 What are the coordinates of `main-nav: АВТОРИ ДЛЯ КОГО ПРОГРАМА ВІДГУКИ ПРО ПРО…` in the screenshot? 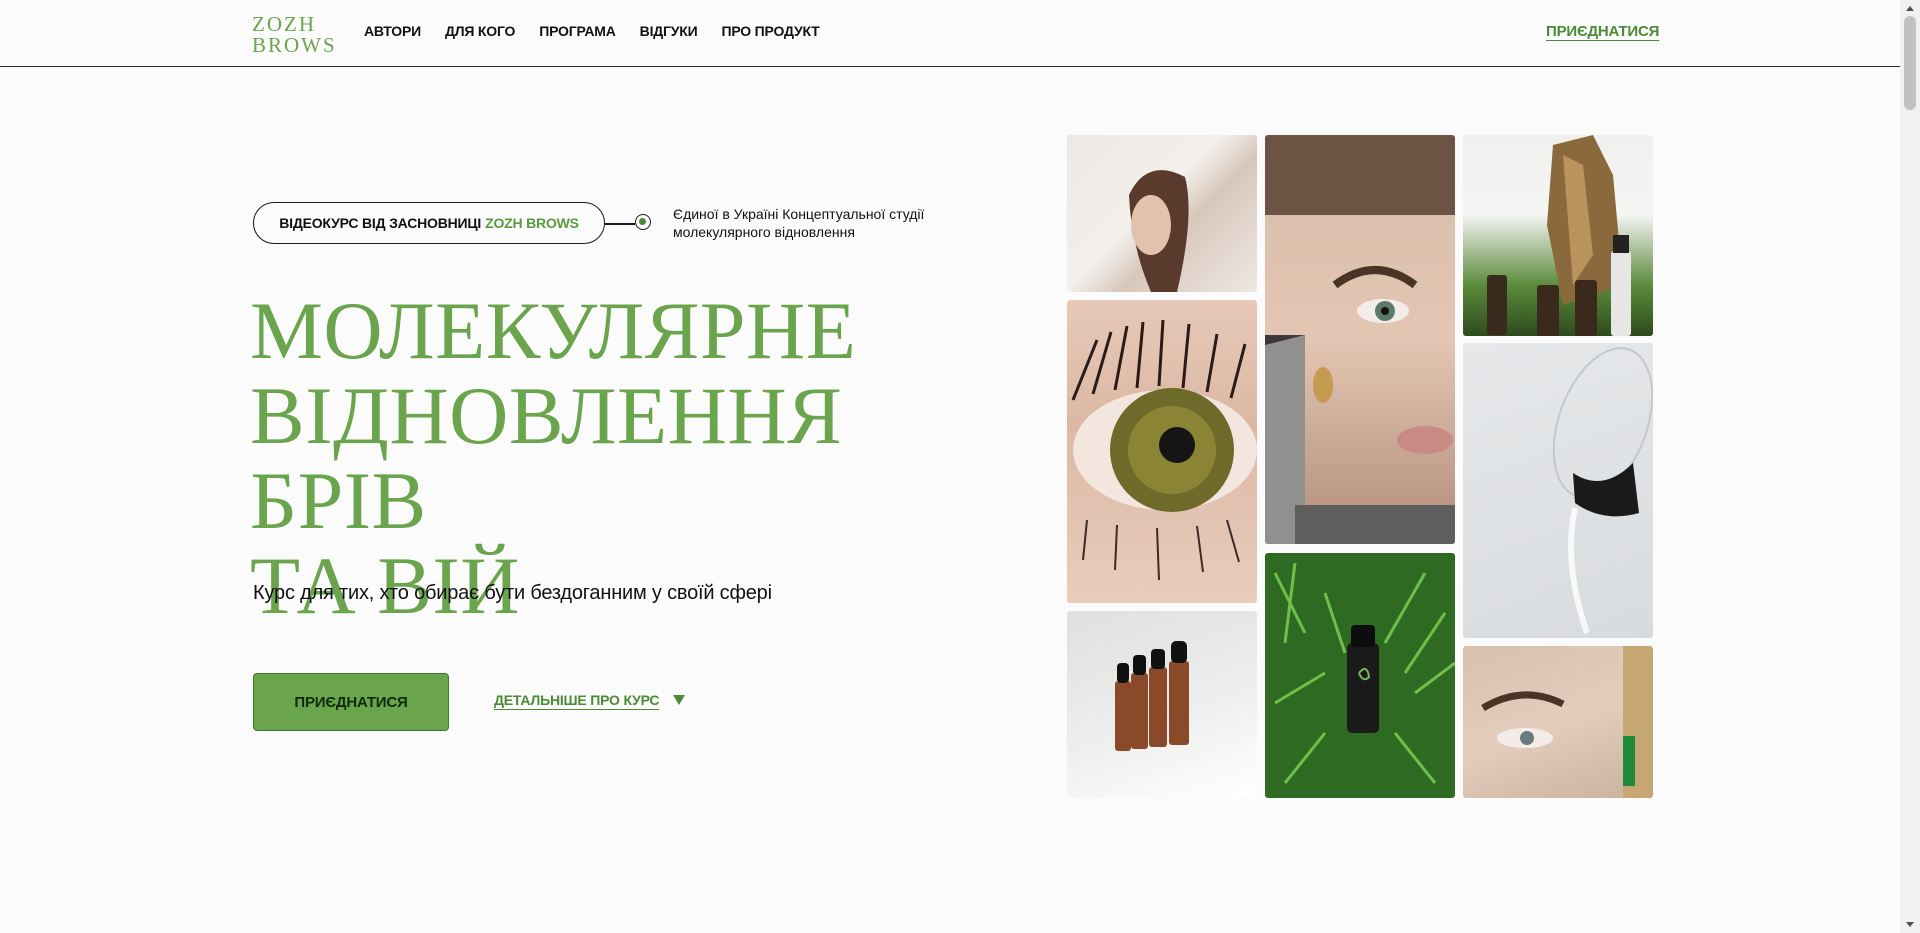 It's located at (592, 31).